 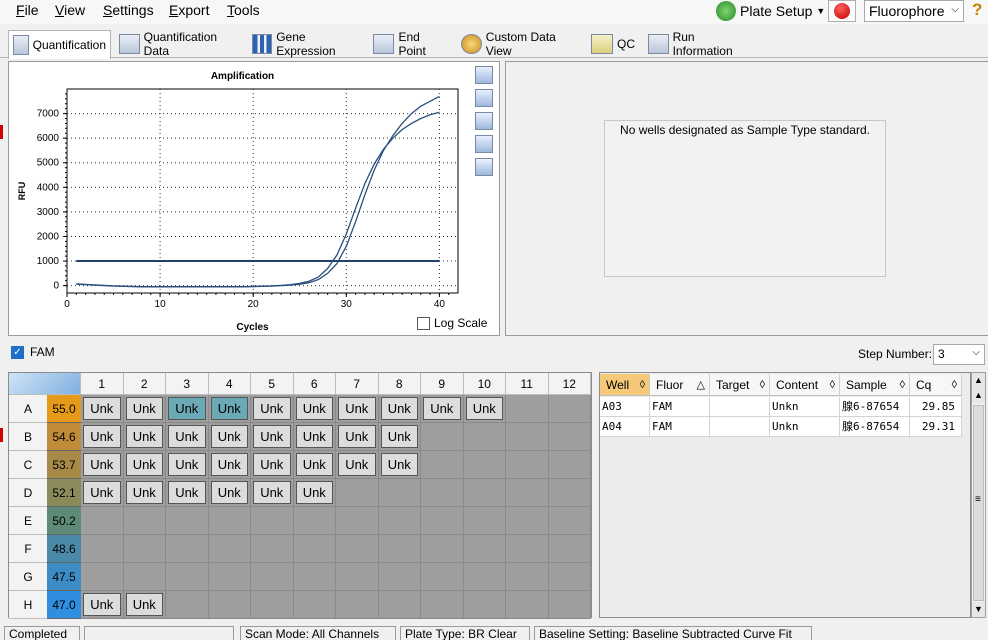 I want to click on export-icon, so click(x=484, y=121).